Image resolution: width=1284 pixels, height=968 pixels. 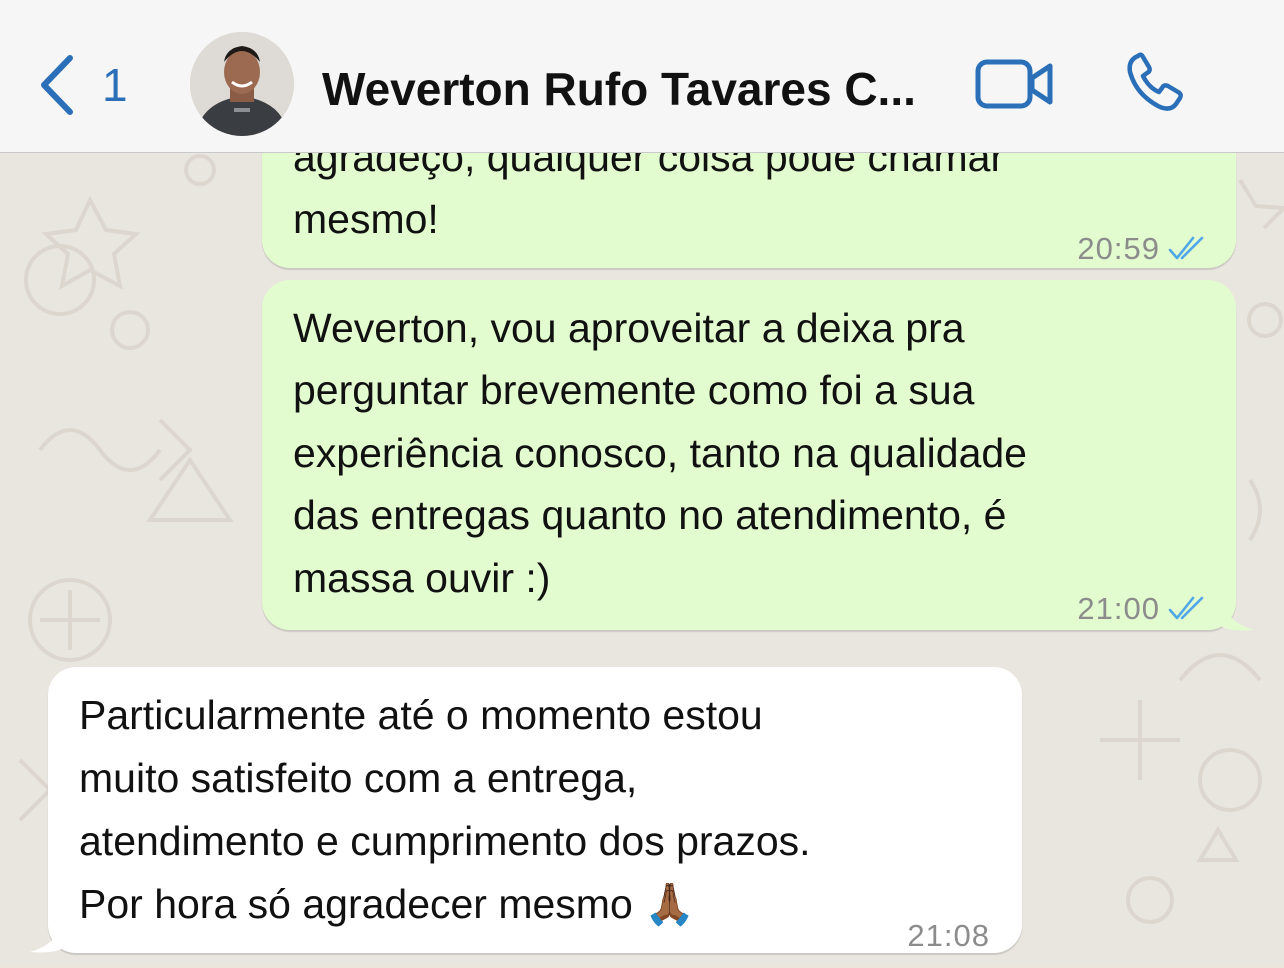 I want to click on message-meta: 21:00, so click(x=1141, y=609).